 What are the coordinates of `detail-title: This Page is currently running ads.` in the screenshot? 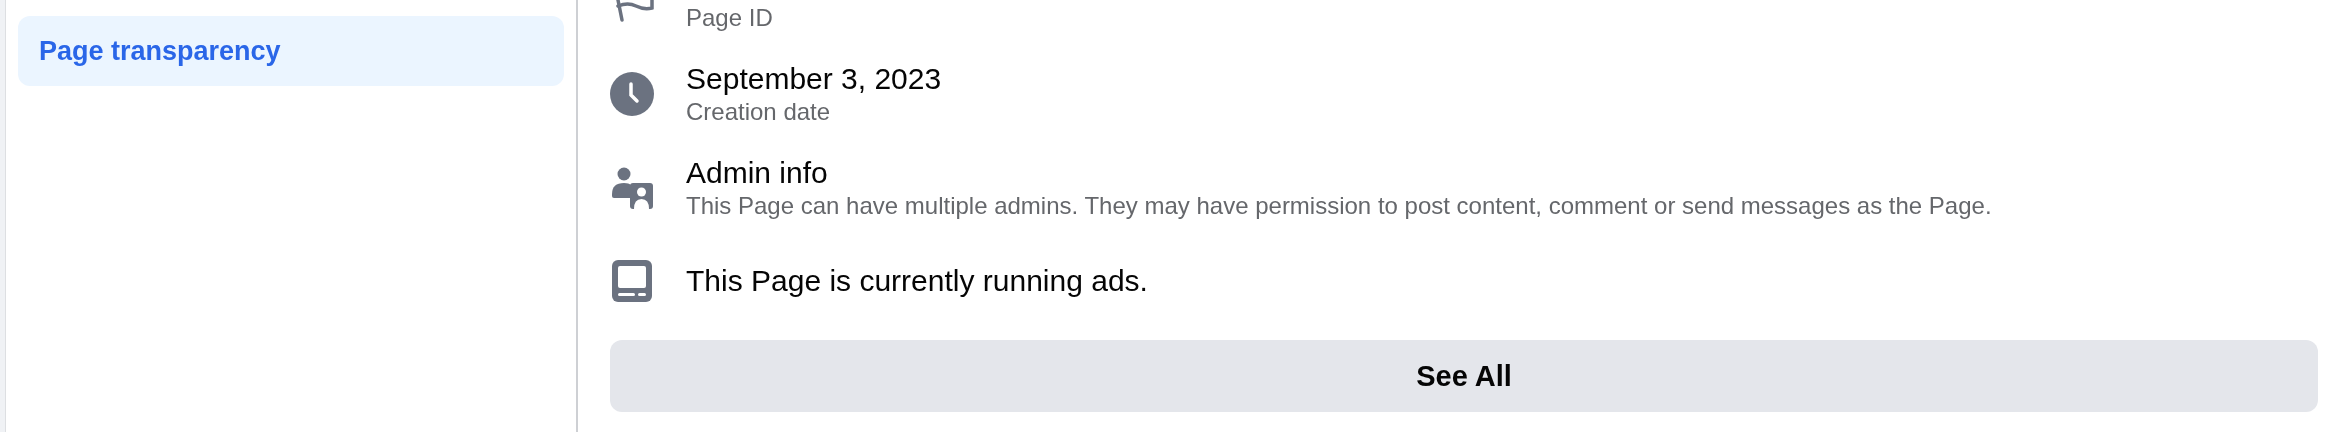 It's located at (917, 281).